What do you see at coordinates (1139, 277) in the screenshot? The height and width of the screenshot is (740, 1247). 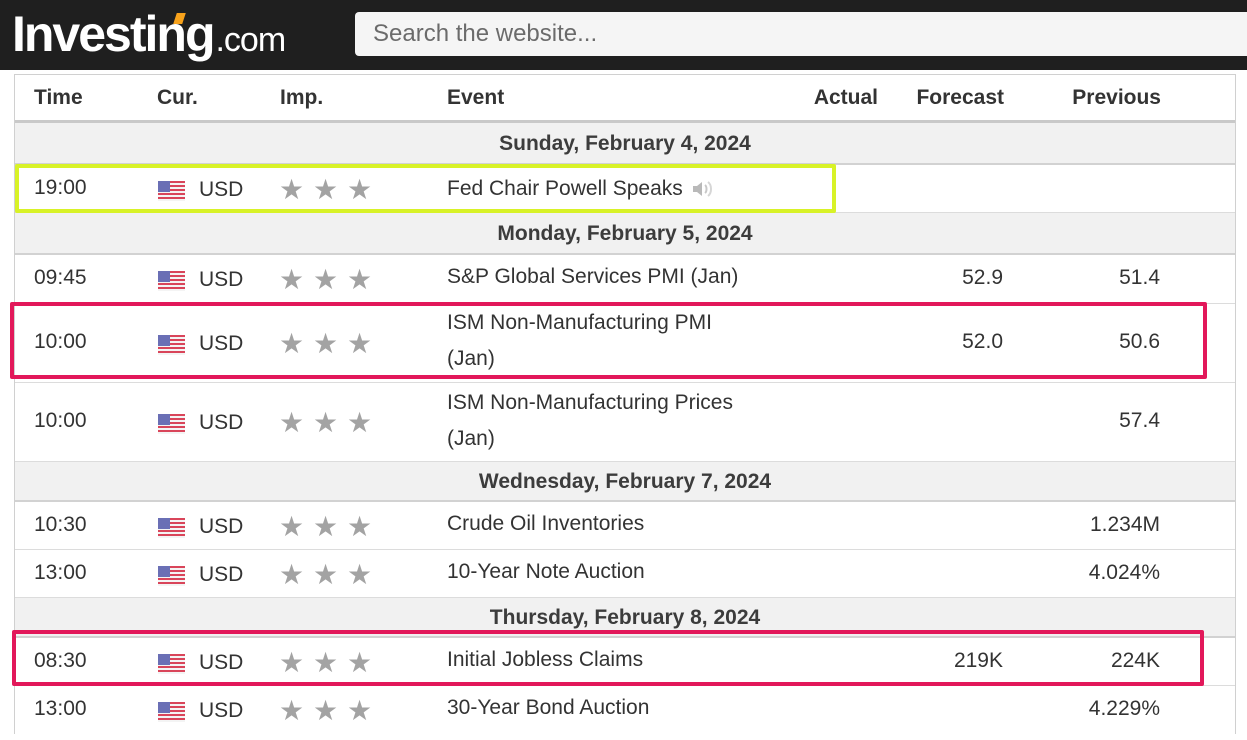 I see `event-previous: 51.4` at bounding box center [1139, 277].